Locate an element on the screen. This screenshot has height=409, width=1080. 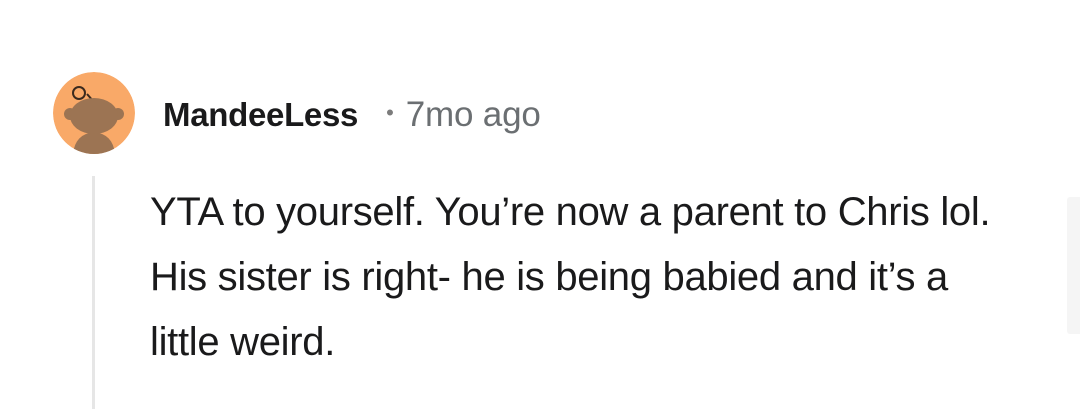
thread-collapse-line is located at coordinates (93, 292).